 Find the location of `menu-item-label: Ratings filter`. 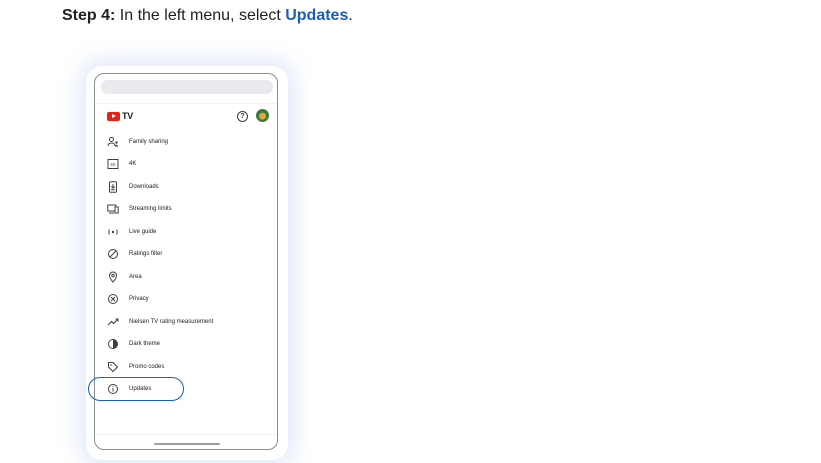

menu-item-label: Ratings filter is located at coordinates (146, 254).